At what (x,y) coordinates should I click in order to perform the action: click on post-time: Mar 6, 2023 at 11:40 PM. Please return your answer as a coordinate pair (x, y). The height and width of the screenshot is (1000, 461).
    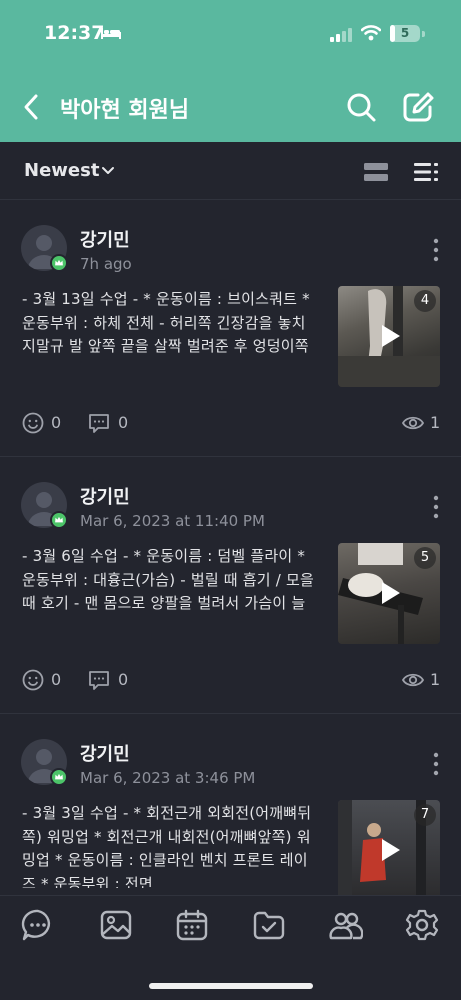
    Looking at the image, I should click on (172, 521).